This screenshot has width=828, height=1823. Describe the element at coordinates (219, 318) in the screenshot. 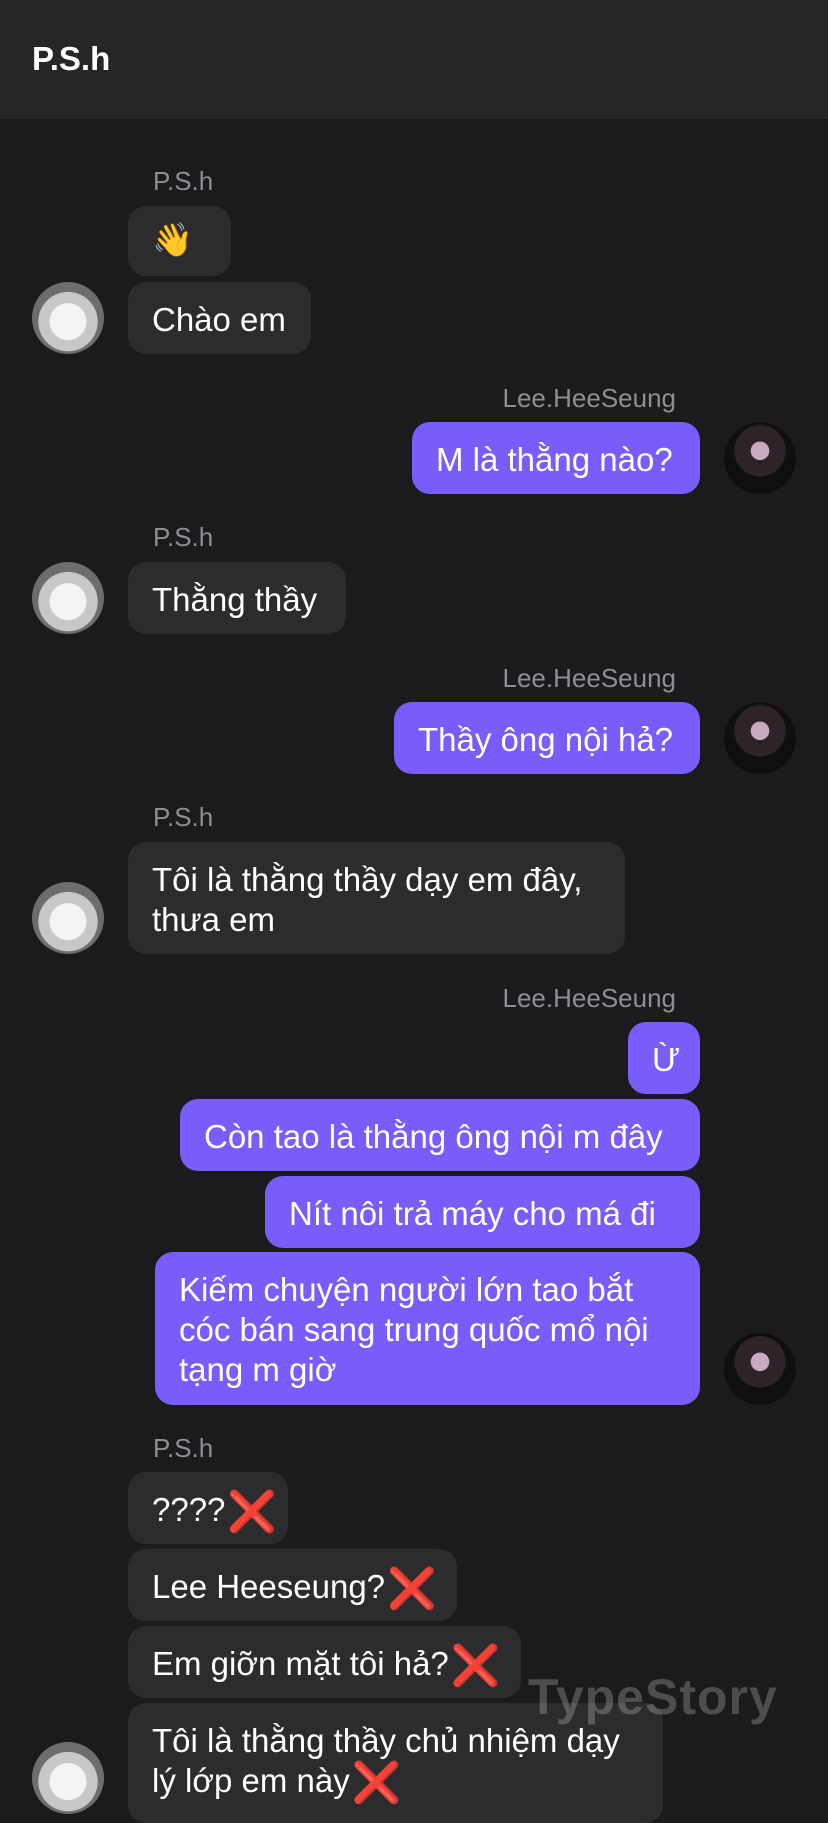

I see `message-bubble-incoming: Chào em` at that location.